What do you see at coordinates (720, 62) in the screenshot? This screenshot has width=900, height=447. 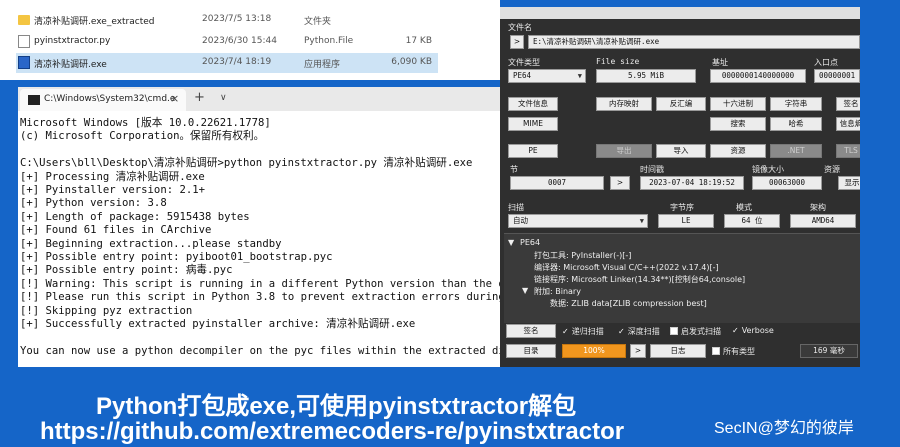 I see `base-address-label: 基址` at bounding box center [720, 62].